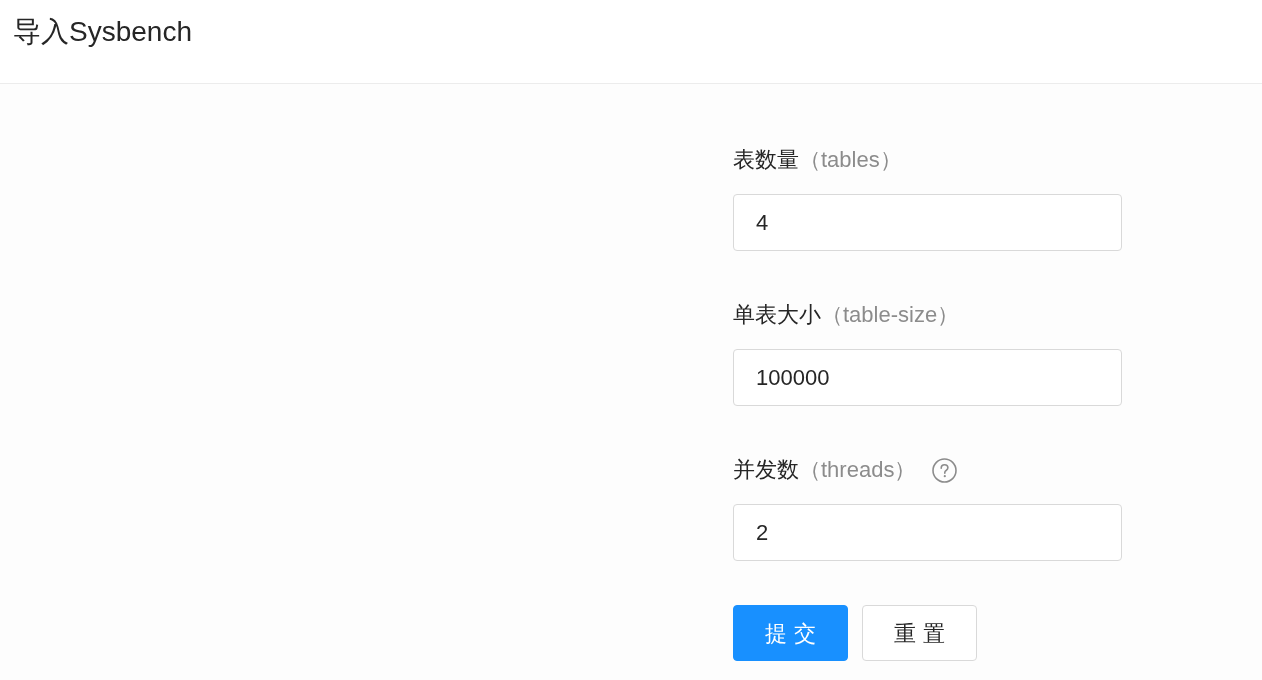 This screenshot has width=1262, height=680. I want to click on input-field: 4, so click(927, 222).